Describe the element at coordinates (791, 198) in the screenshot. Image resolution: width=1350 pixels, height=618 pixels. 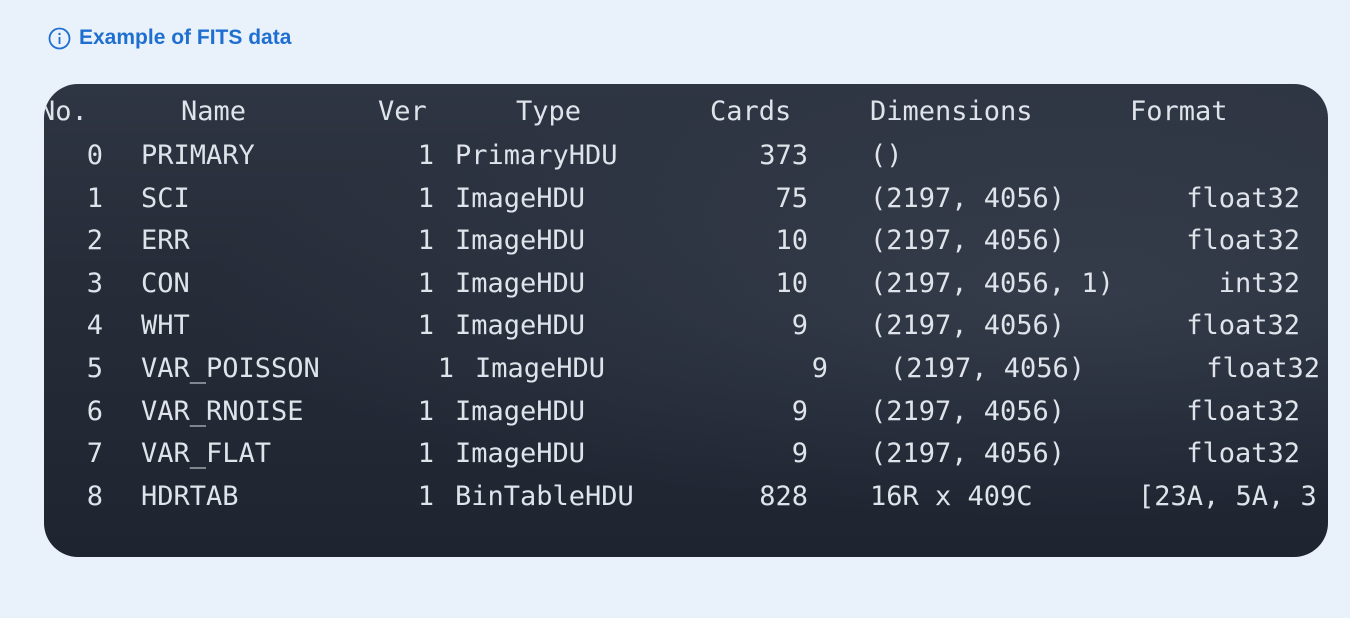
I see `cell-cards: 75` at that location.